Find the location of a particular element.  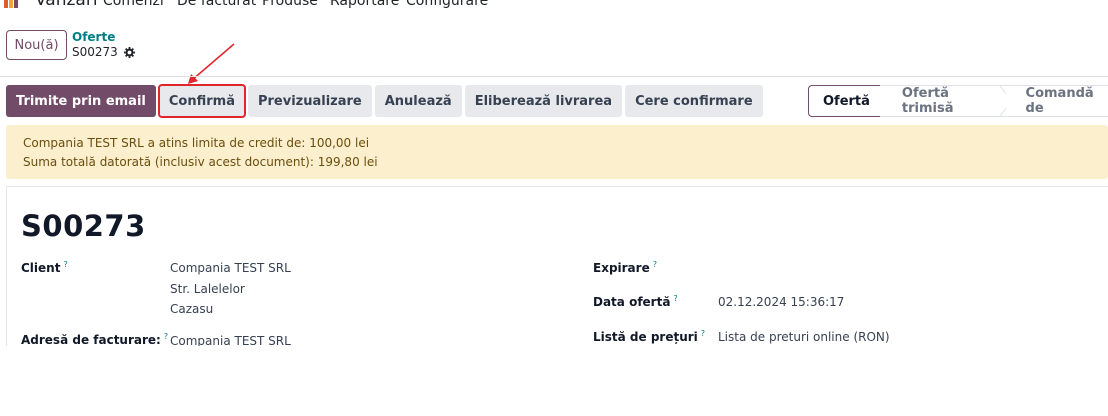

status-step-quotation-sent: Ofertă trimisă is located at coordinates (946, 101).